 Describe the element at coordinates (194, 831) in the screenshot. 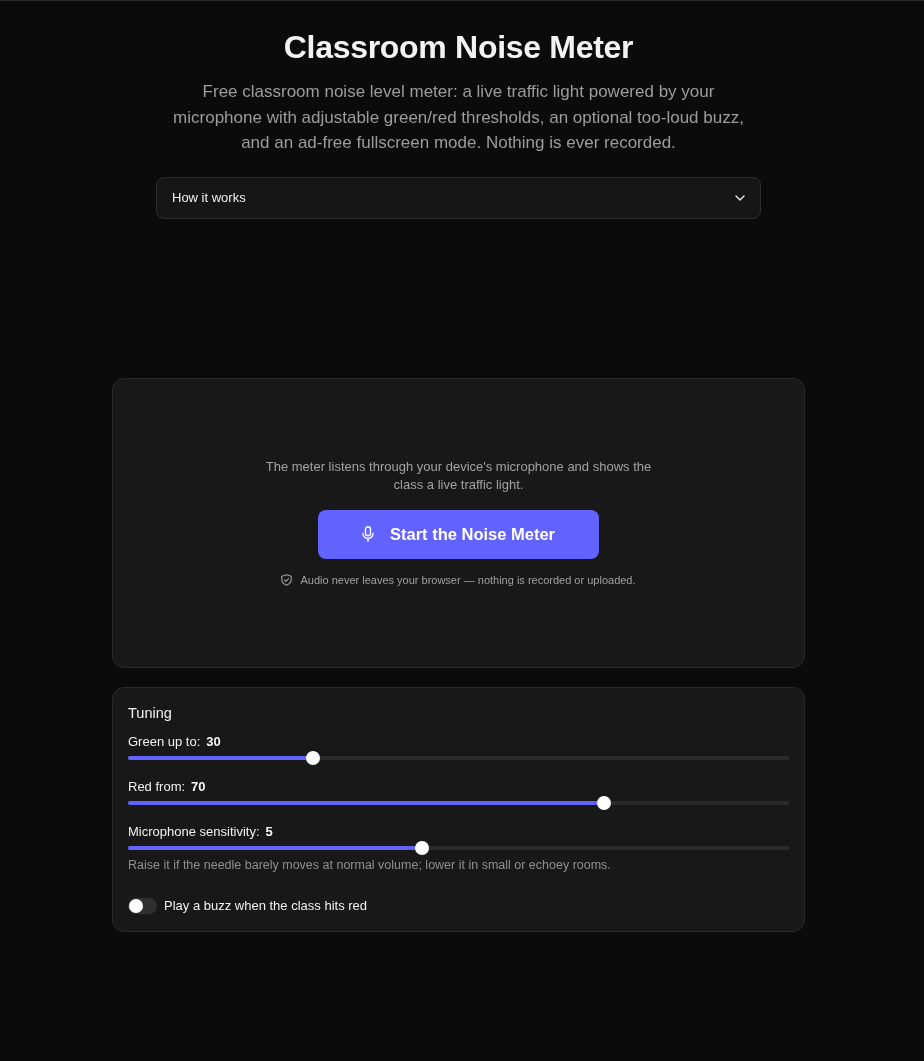

I see `slider-label: Microphone sensitivity:` at that location.